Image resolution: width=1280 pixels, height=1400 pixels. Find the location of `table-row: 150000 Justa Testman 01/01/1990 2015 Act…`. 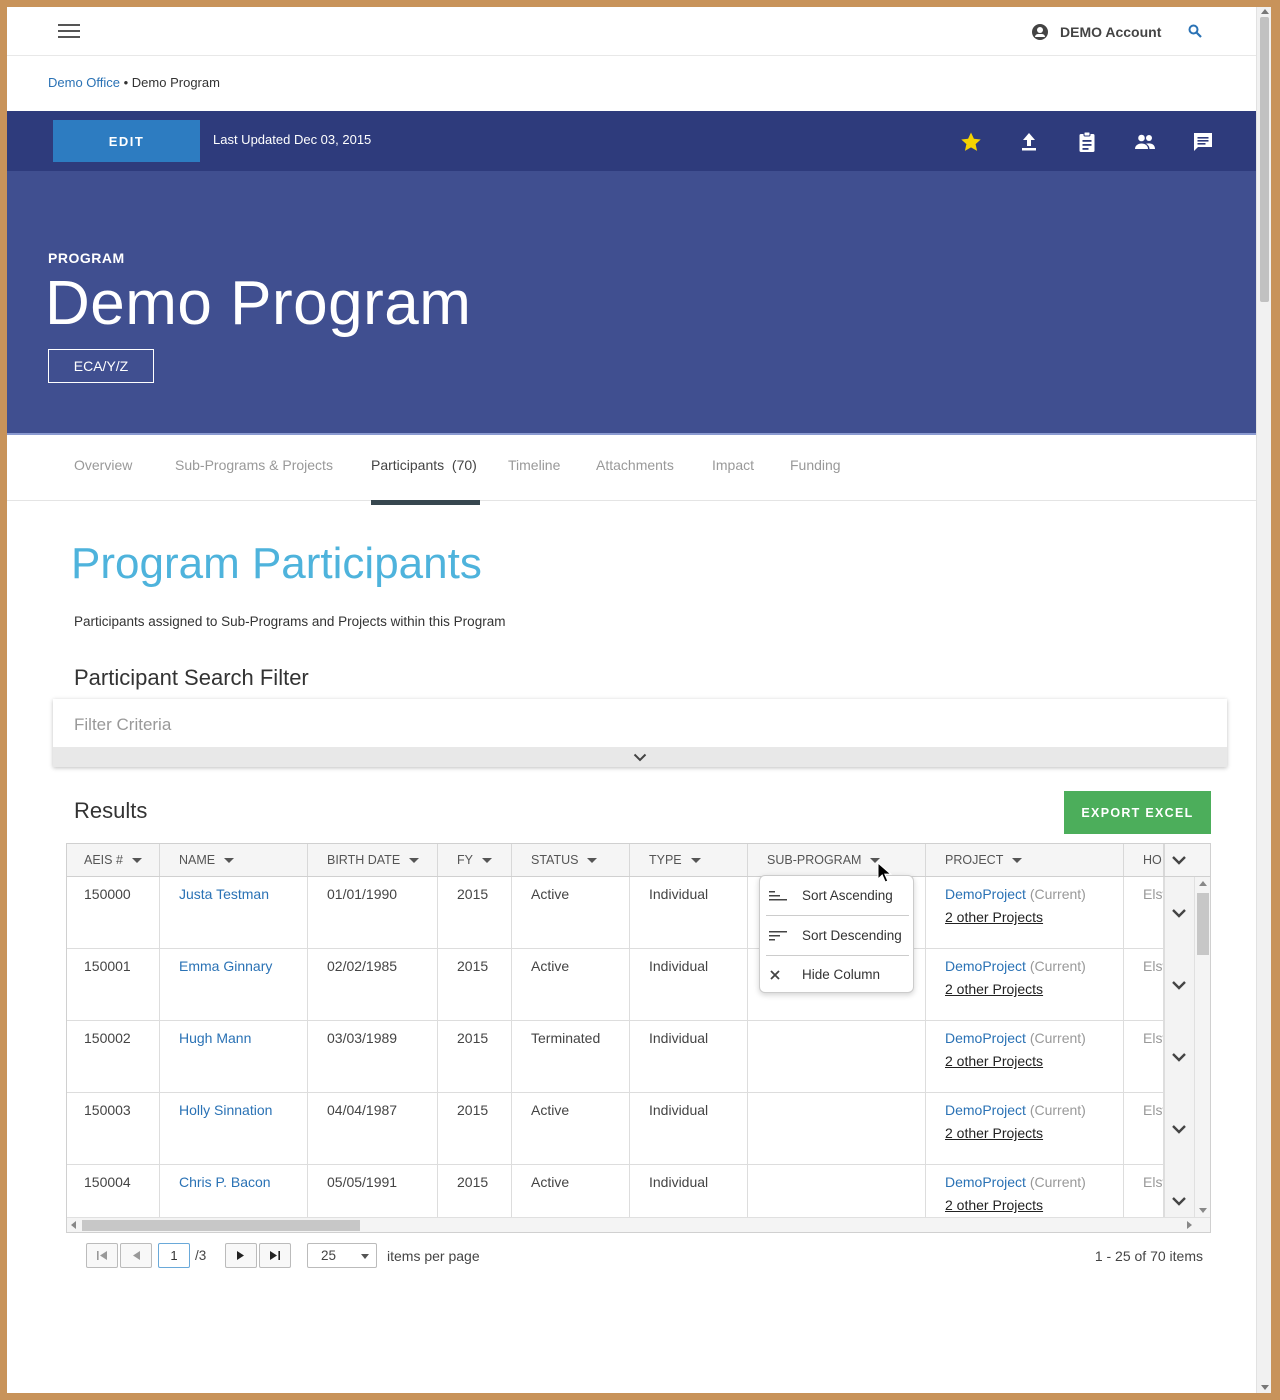

table-row: 150000 Justa Testman 01/01/1990 2015 Act… is located at coordinates (629, 913).